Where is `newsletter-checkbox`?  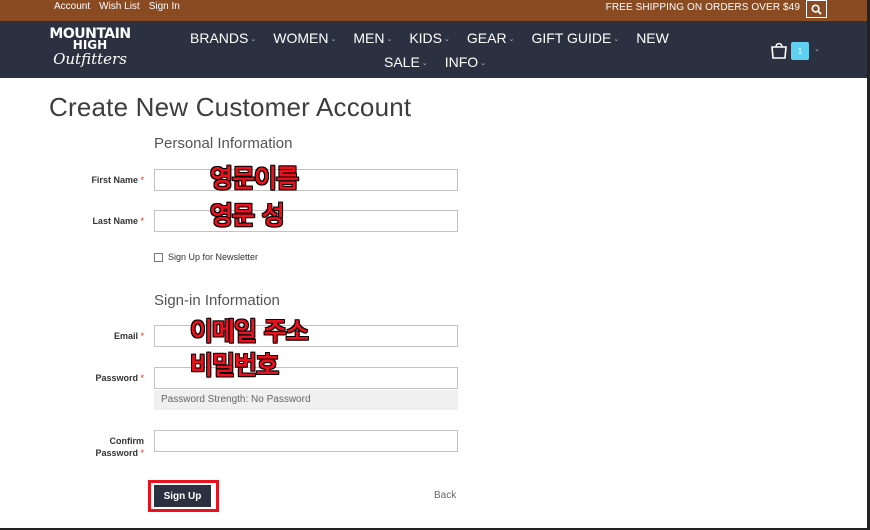
newsletter-checkbox is located at coordinates (158, 257).